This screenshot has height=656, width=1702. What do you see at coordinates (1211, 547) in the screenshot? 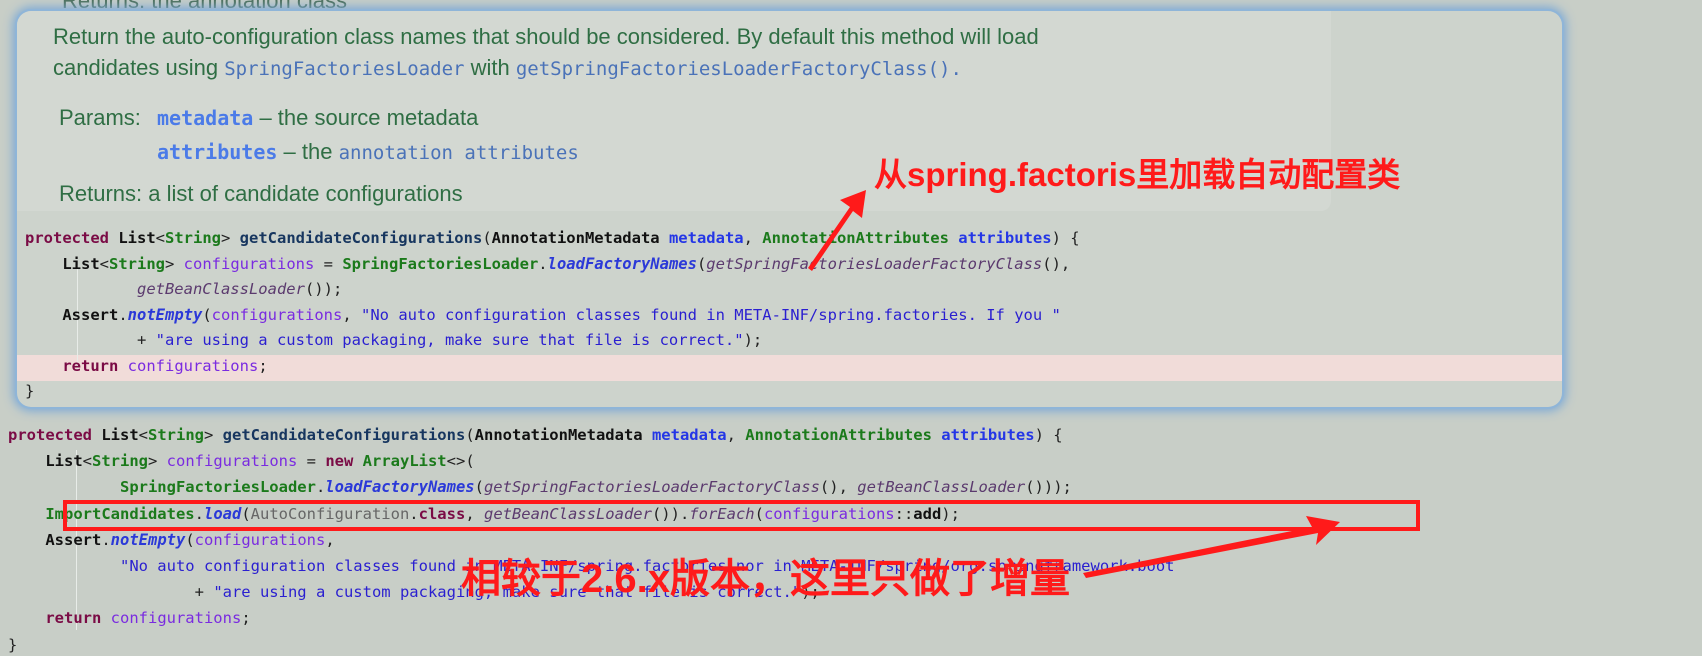
I see `arrow-to-add` at bounding box center [1211, 547].